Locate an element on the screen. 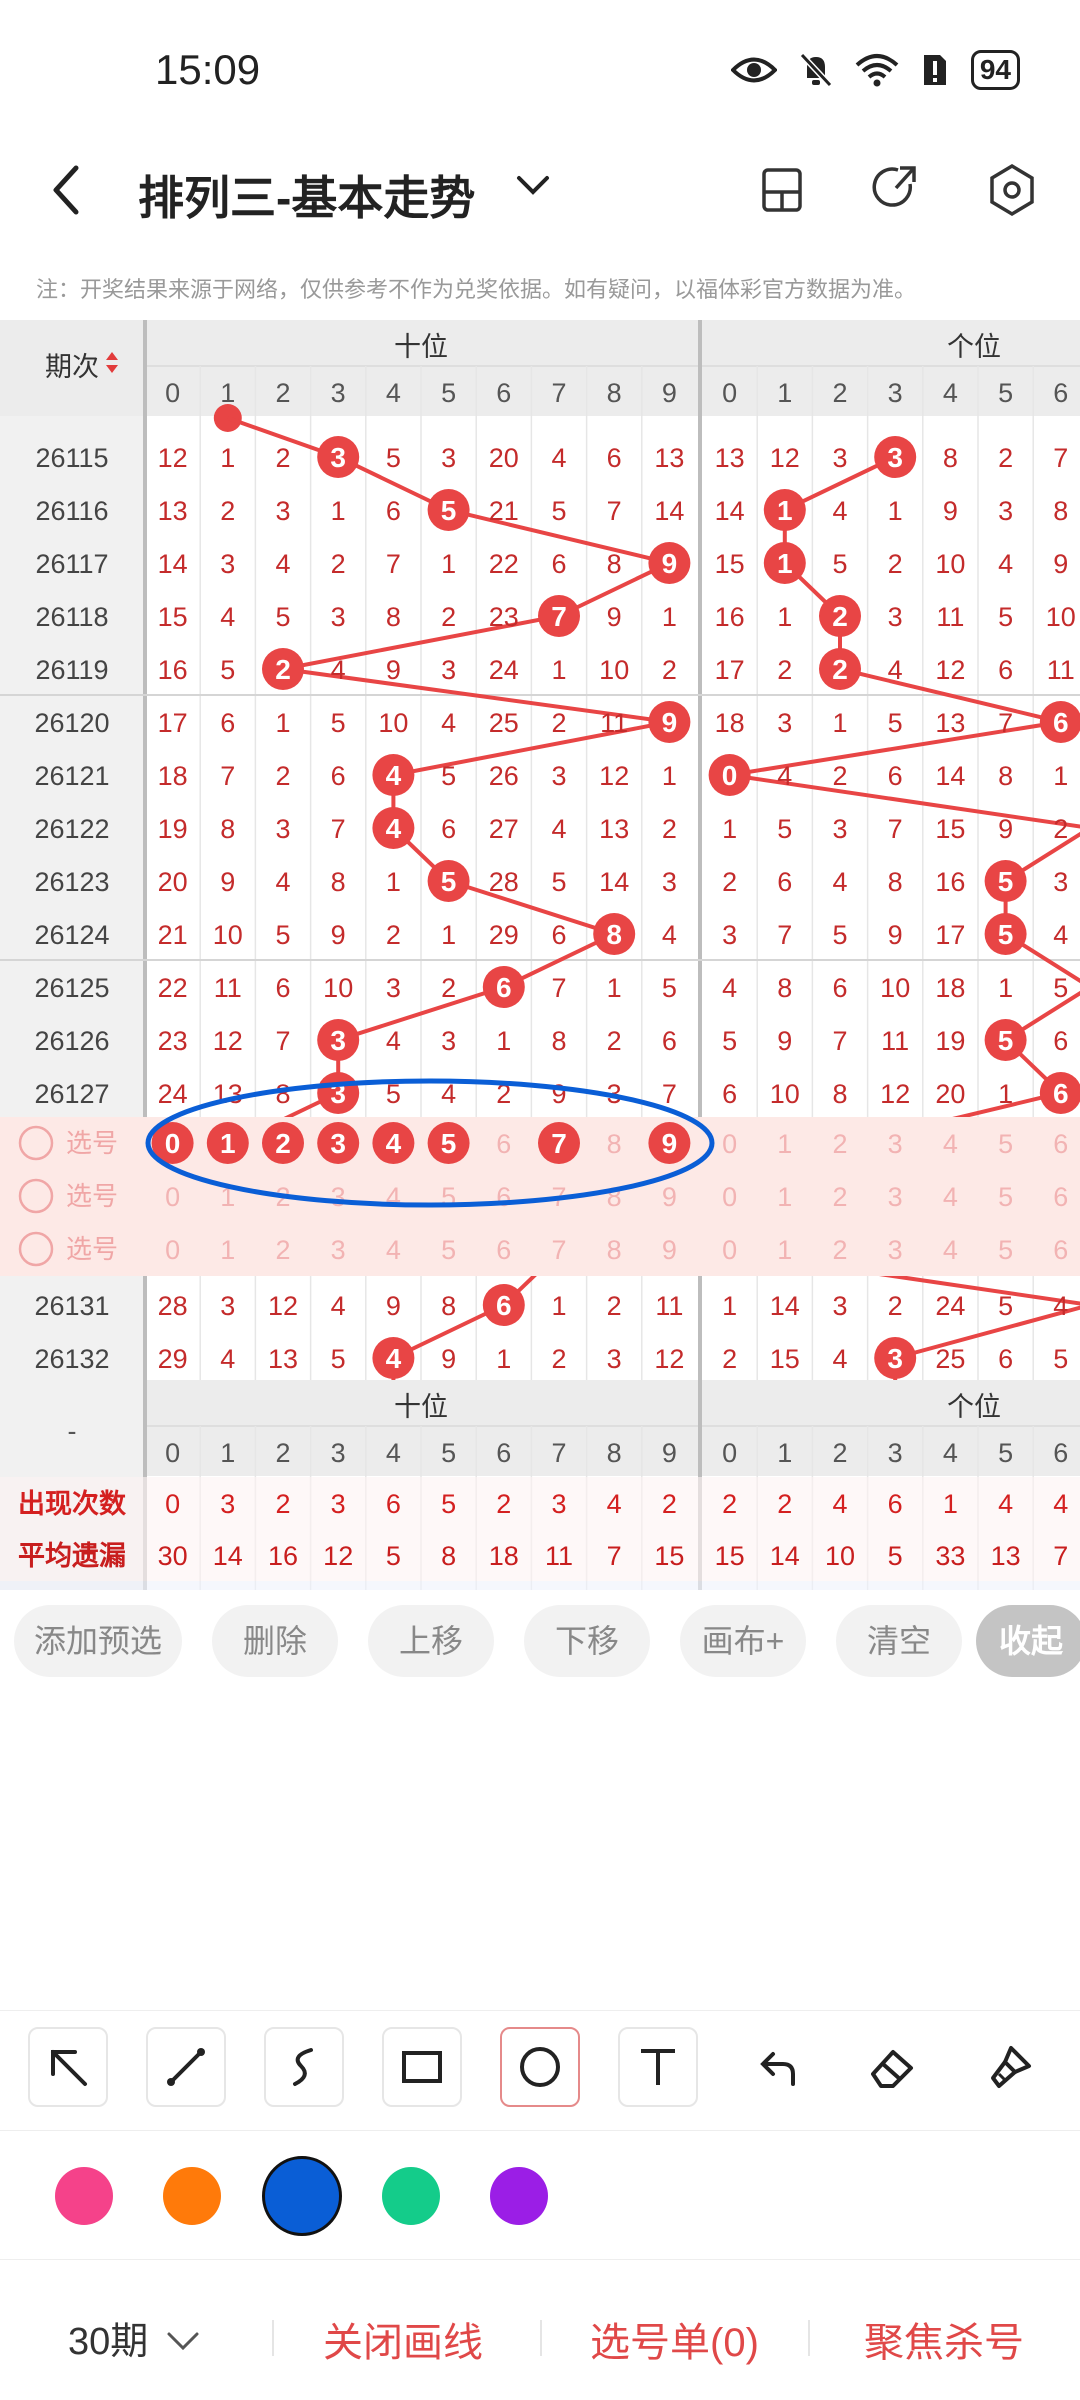 The height and width of the screenshot is (2400, 1080). hit-number: 5 is located at coordinates (449, 881).